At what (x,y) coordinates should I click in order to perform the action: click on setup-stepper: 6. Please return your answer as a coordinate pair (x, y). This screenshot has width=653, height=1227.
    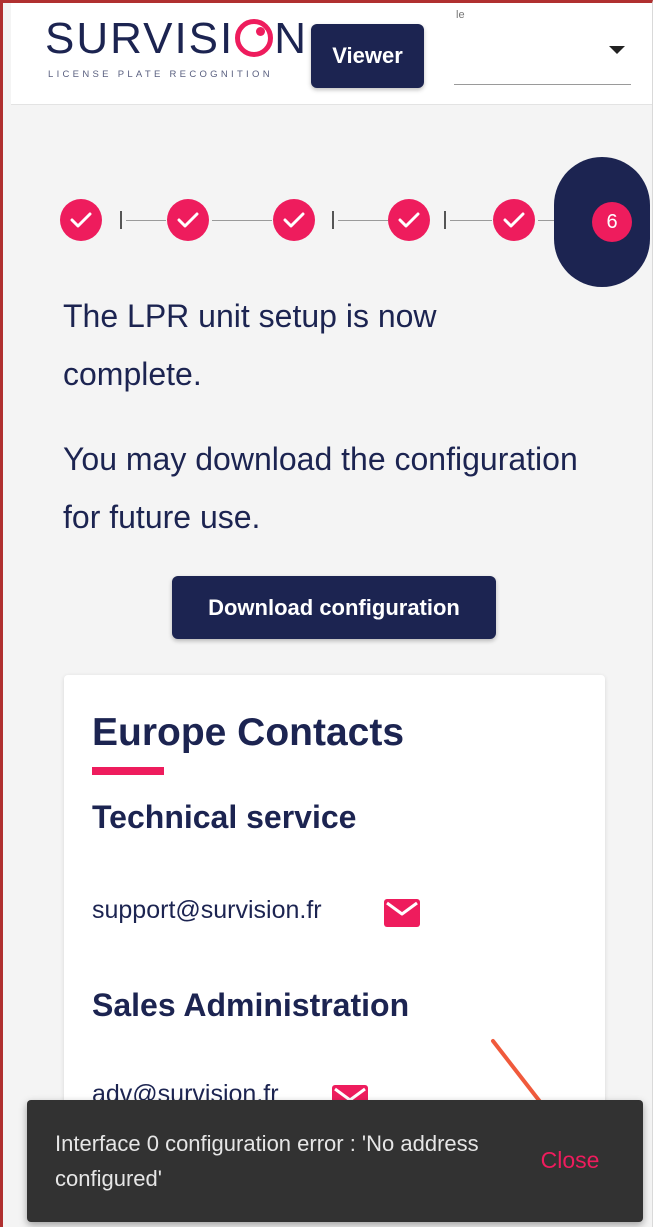
    Looking at the image, I should click on (355, 222).